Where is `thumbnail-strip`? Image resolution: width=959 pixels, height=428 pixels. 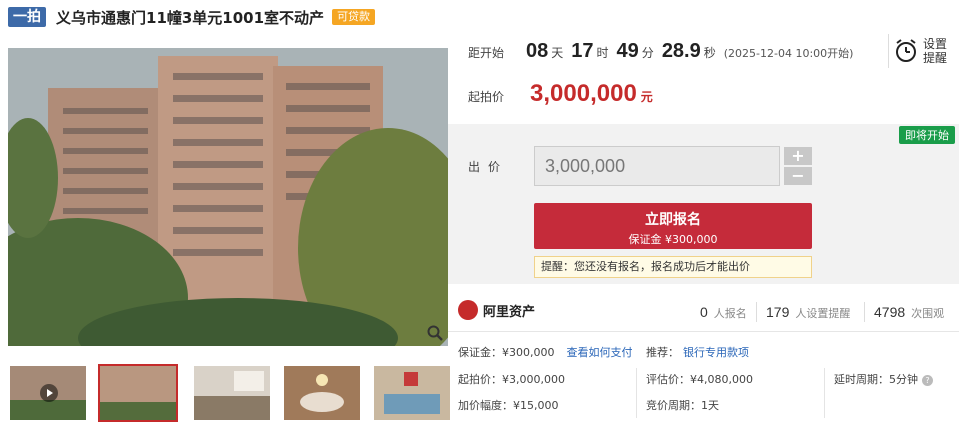
thumbnail-strip is located at coordinates (229, 393).